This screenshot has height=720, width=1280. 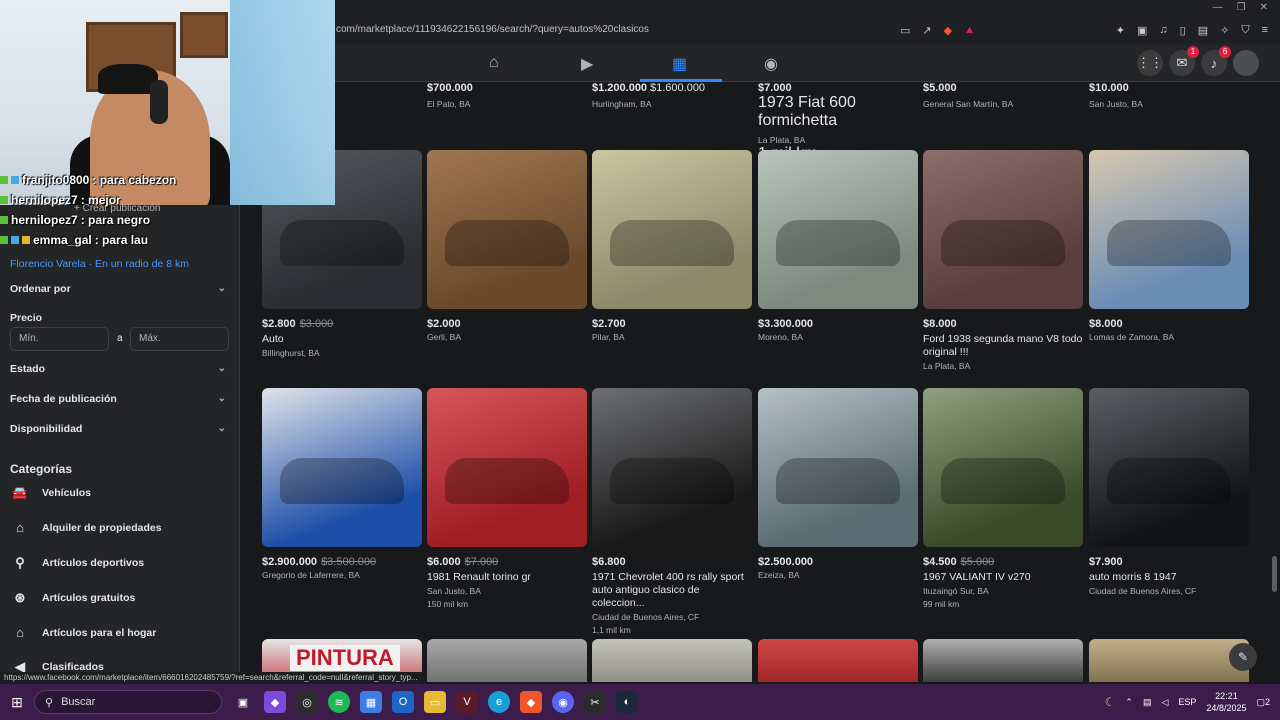 What do you see at coordinates (1142, 30) in the screenshot?
I see `wallet-icon: ▣` at bounding box center [1142, 30].